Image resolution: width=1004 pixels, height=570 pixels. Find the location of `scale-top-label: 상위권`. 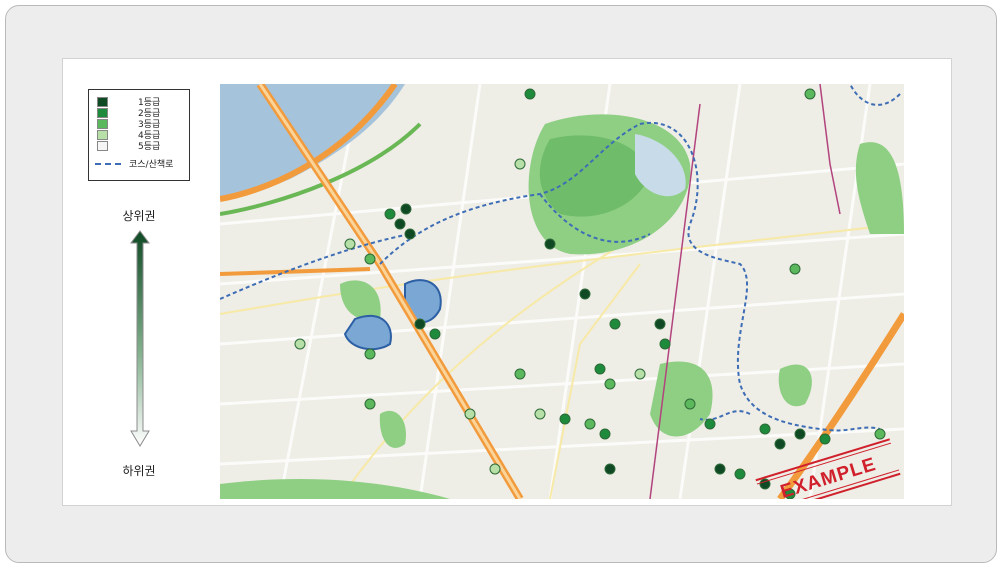

scale-top-label: 상위권 is located at coordinates (139, 216).